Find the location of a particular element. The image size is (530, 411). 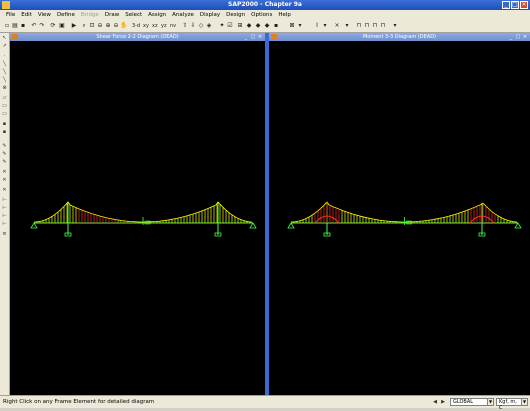

menu-bridge: Bridge is located at coordinates (90, 15).